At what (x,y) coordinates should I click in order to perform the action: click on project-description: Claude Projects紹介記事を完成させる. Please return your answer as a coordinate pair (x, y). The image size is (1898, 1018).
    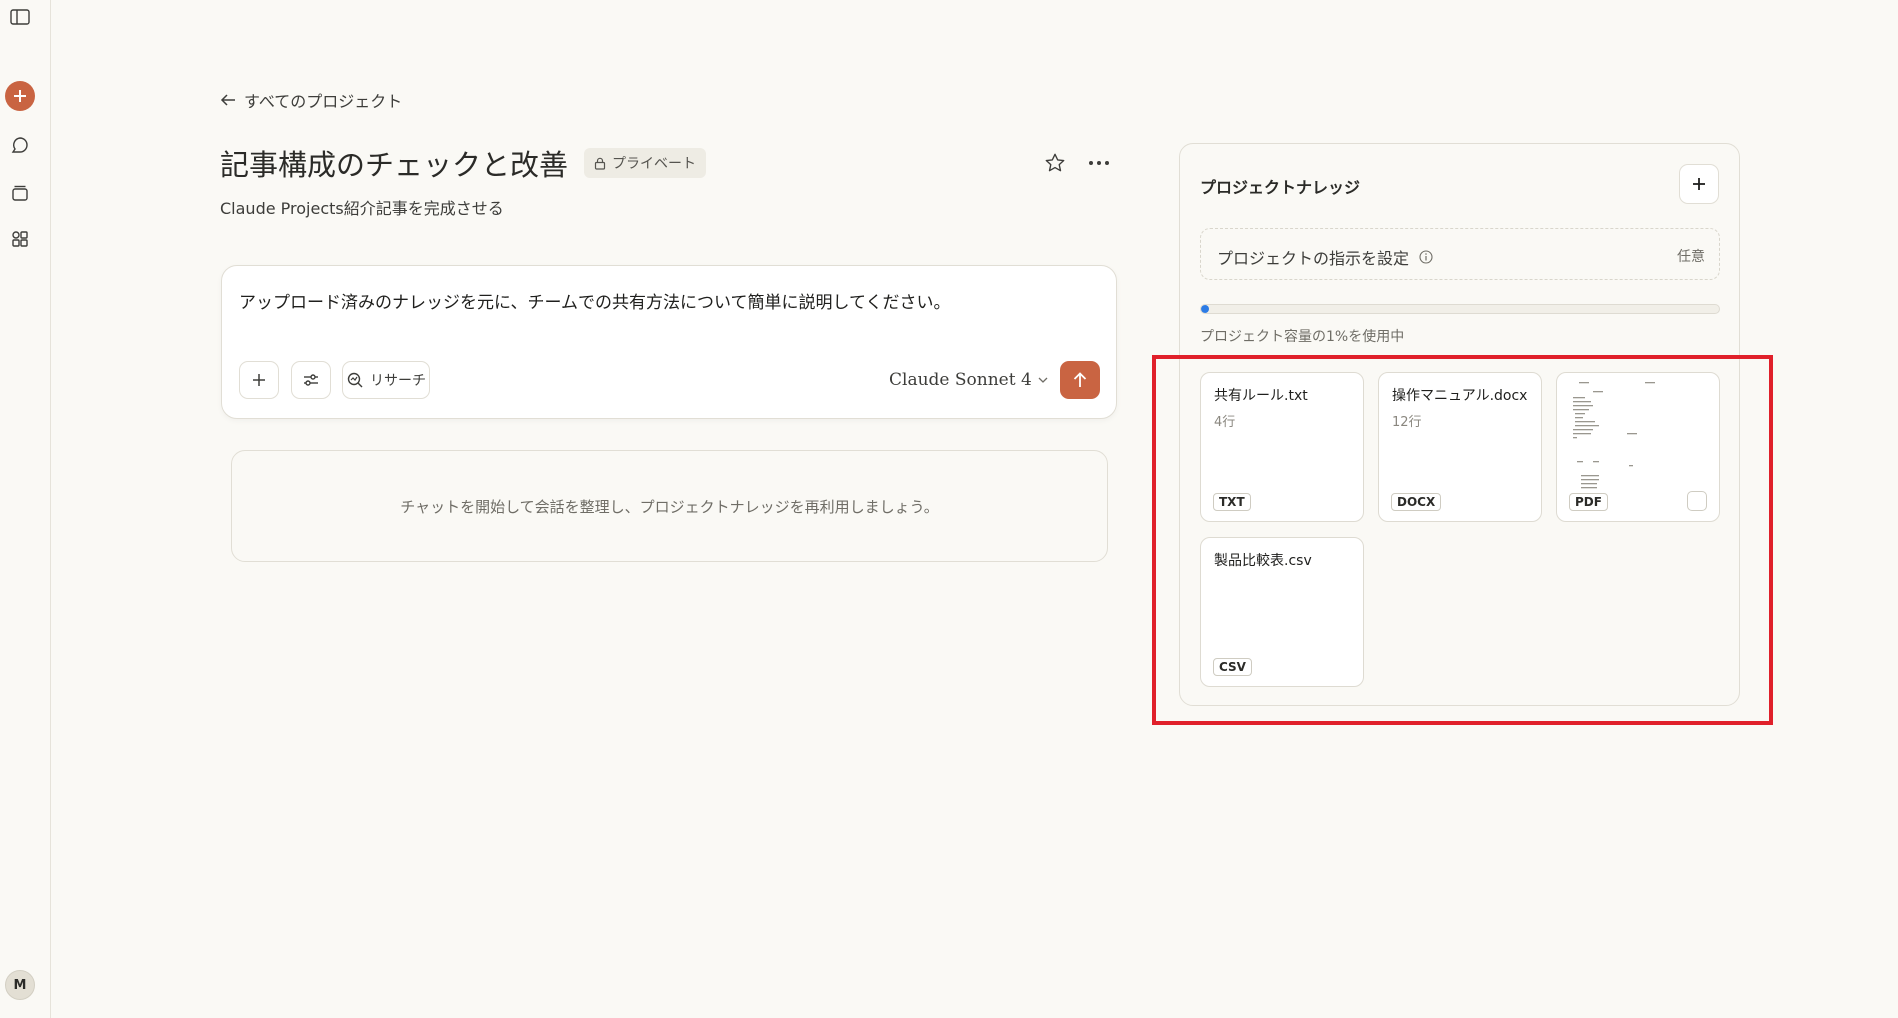
    Looking at the image, I should click on (362, 208).